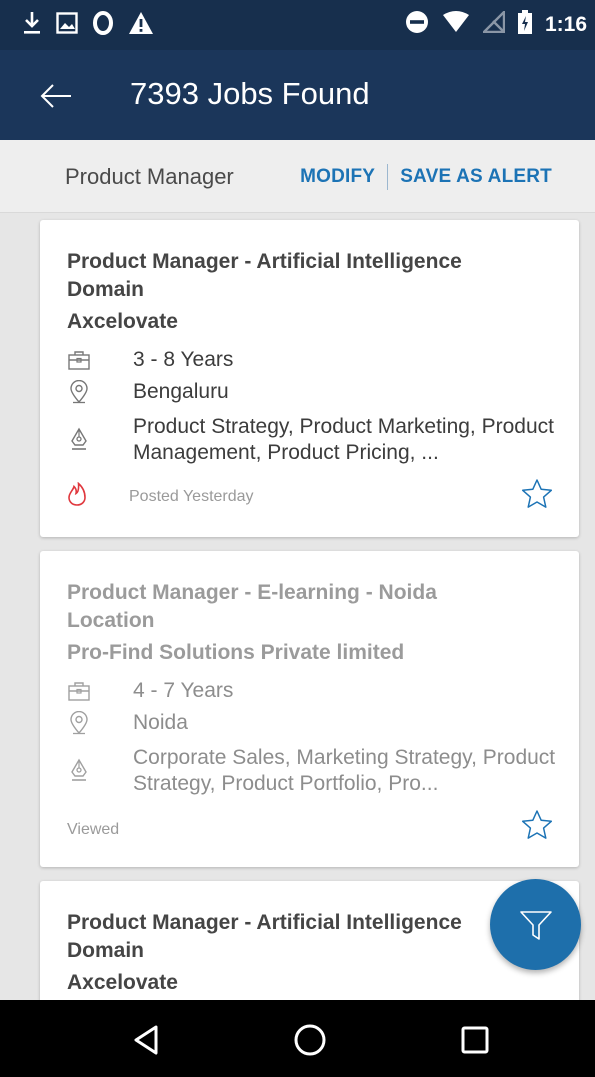  Describe the element at coordinates (297, 176) in the screenshot. I see `search-summary-bar: Product Manager MODIFY SAVE AS ALERT` at that location.